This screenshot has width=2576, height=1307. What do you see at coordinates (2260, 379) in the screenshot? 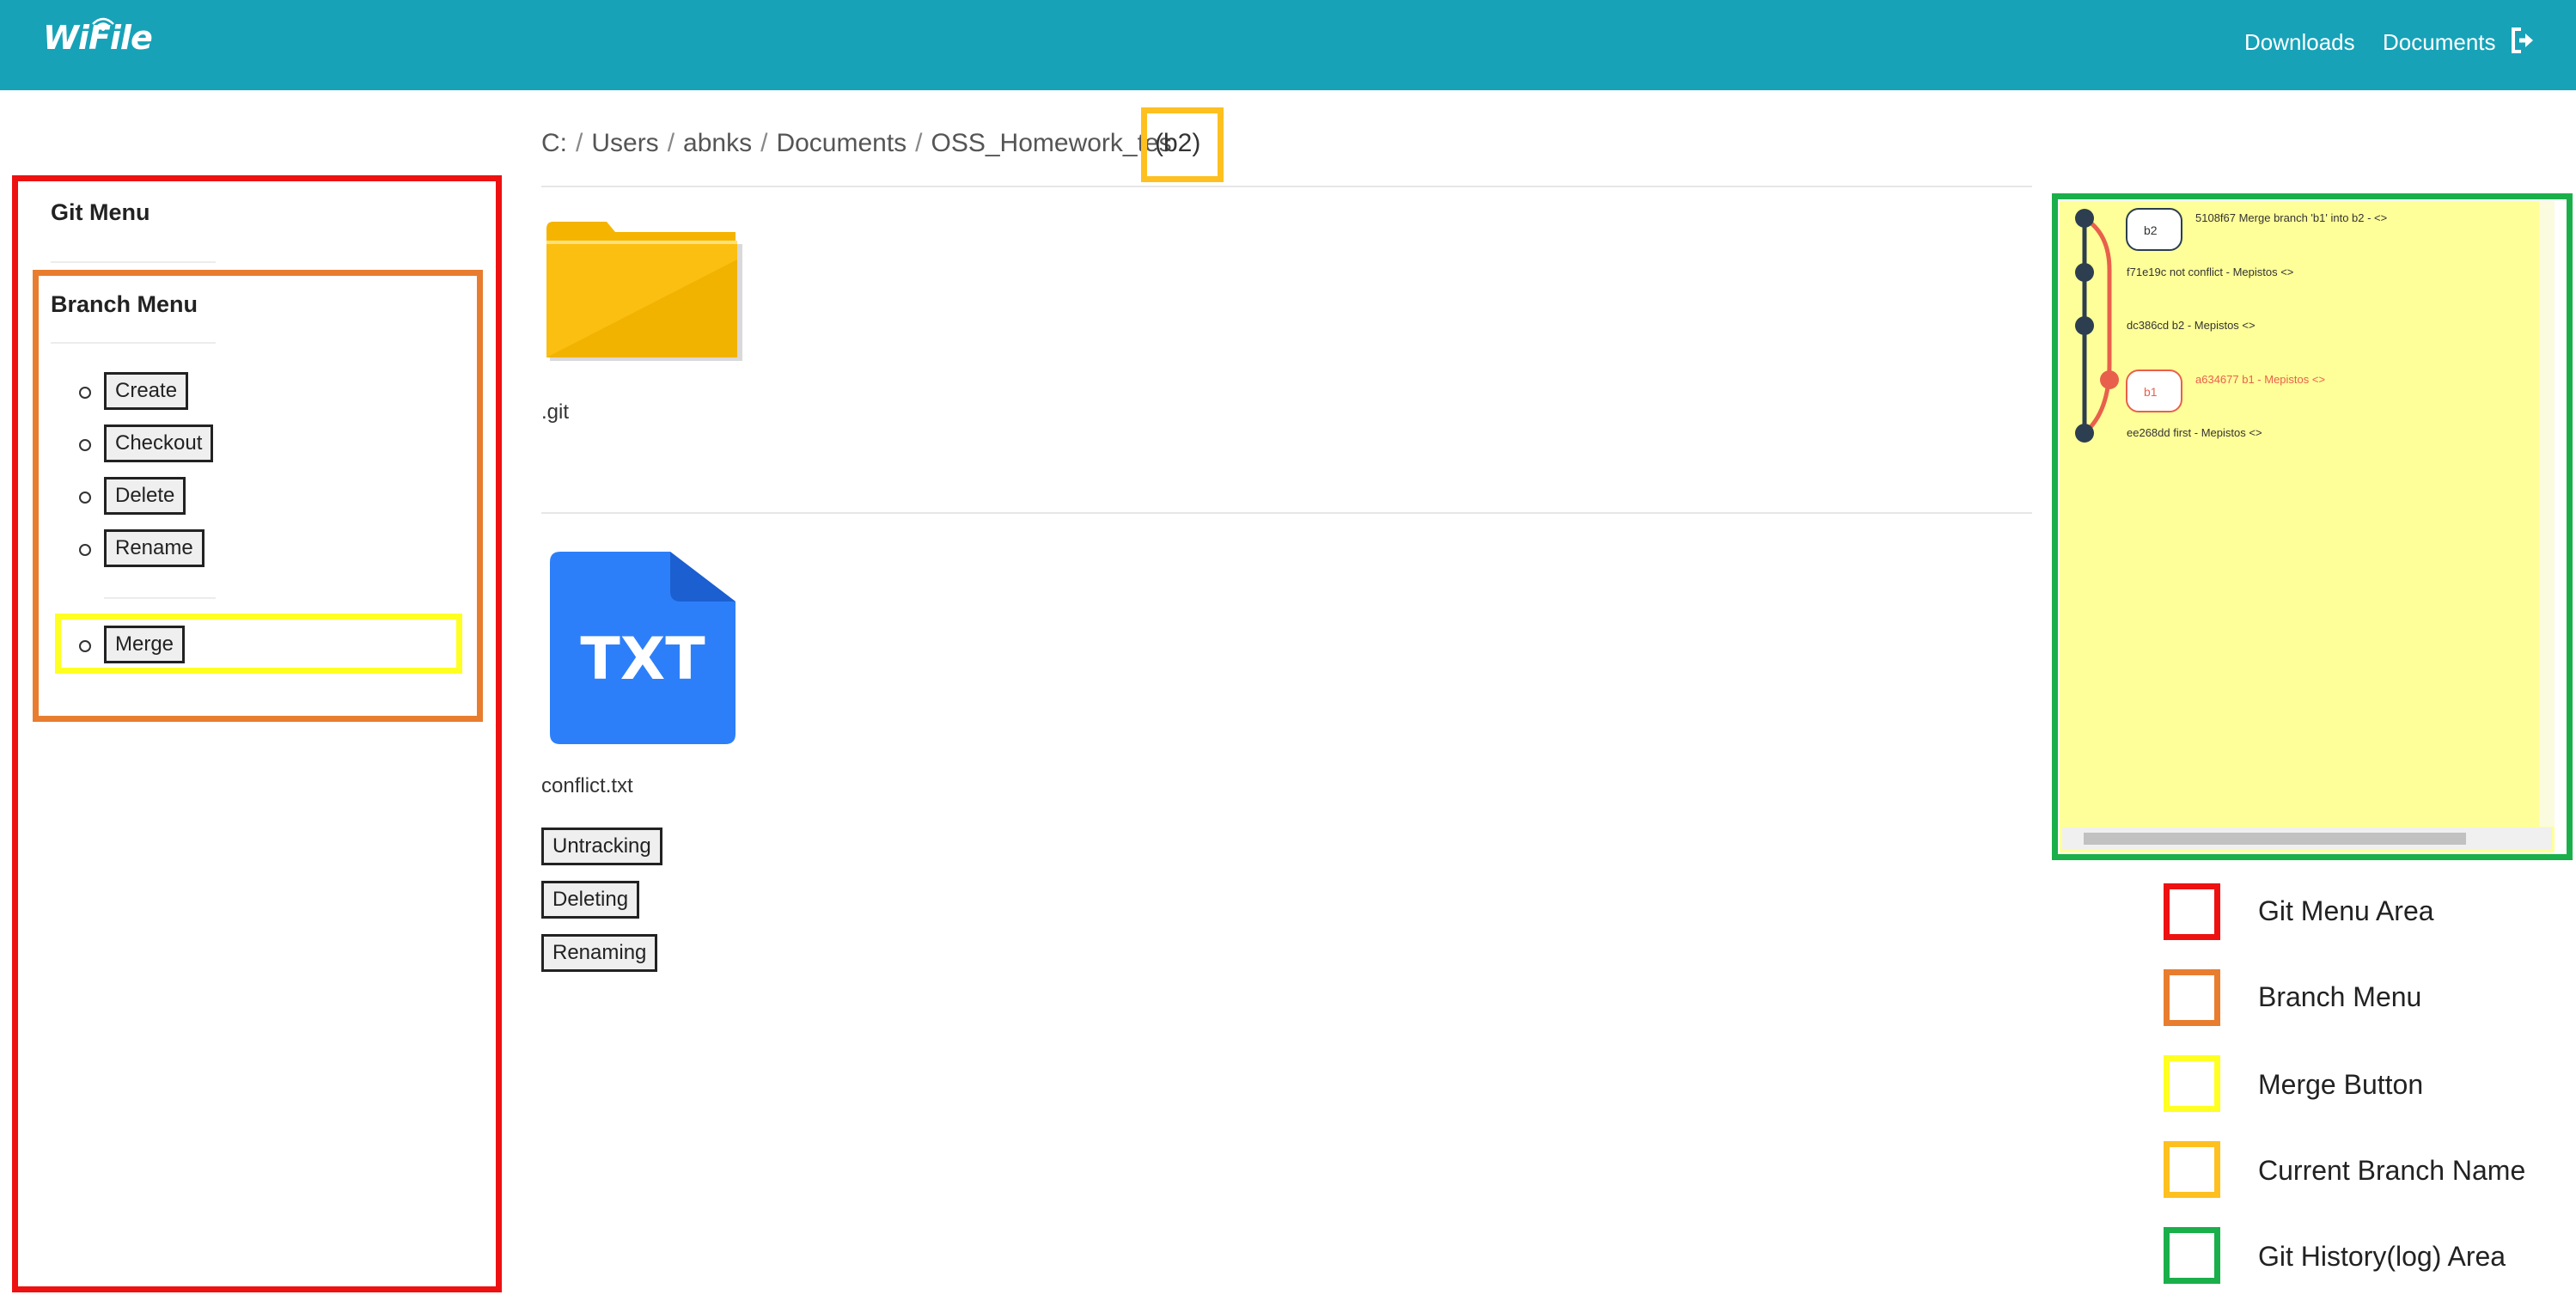
I see `commit-message: a634677 b1 - Mepistos <>` at bounding box center [2260, 379].